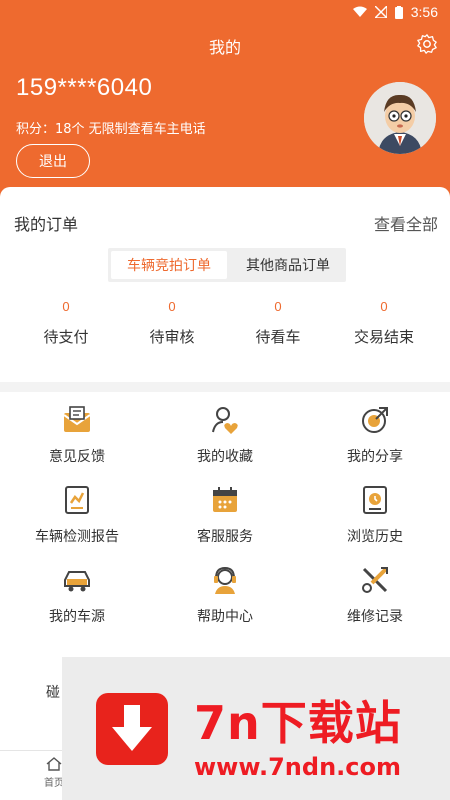  I want to click on page-title: 我的, so click(224, 47).